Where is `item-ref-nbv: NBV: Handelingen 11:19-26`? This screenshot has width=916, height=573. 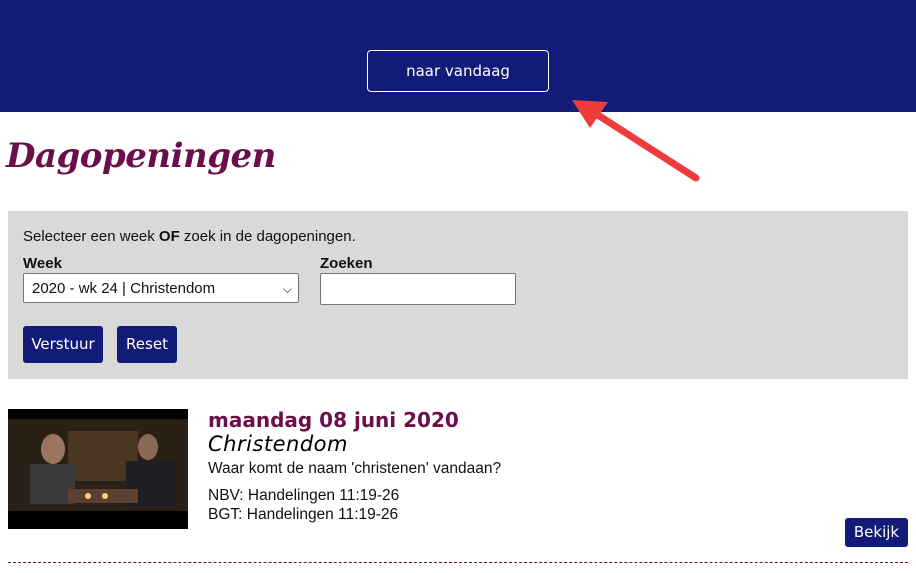 item-ref-nbv: NBV: Handelingen 11:19-26 is located at coordinates (304, 495).